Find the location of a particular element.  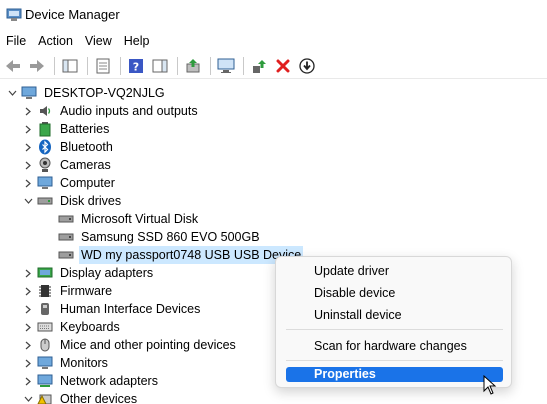

update-driver-toolbar-button is located at coordinates (193, 66).